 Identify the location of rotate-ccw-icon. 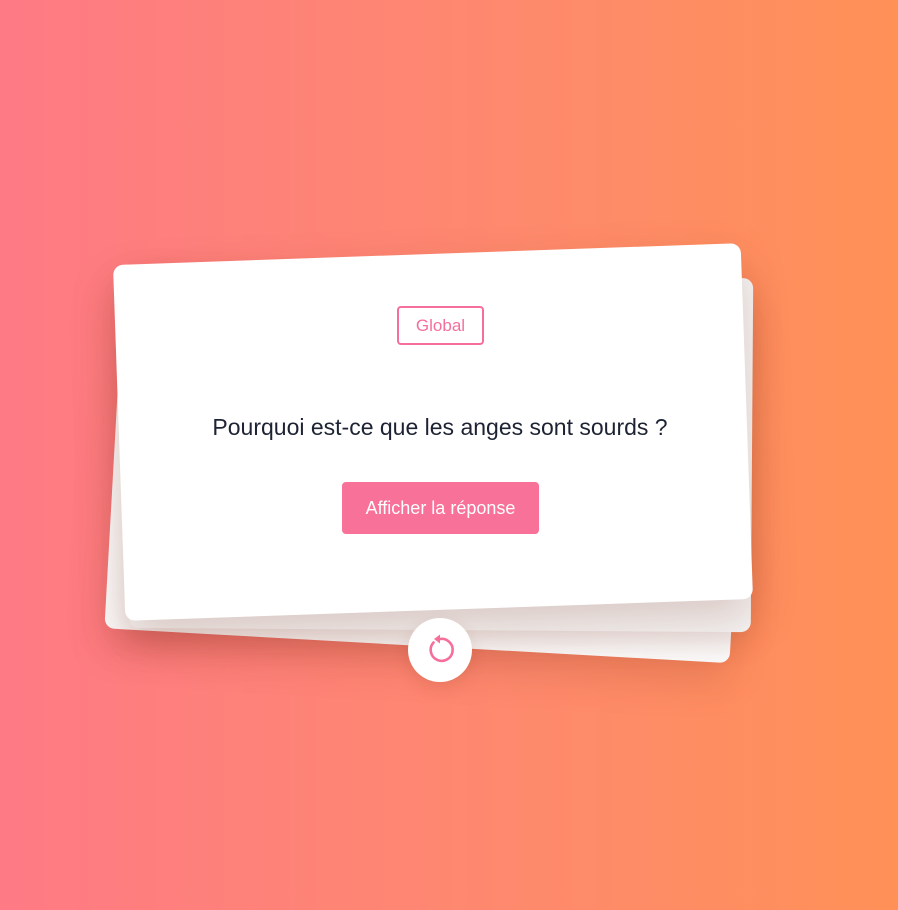
(440, 650).